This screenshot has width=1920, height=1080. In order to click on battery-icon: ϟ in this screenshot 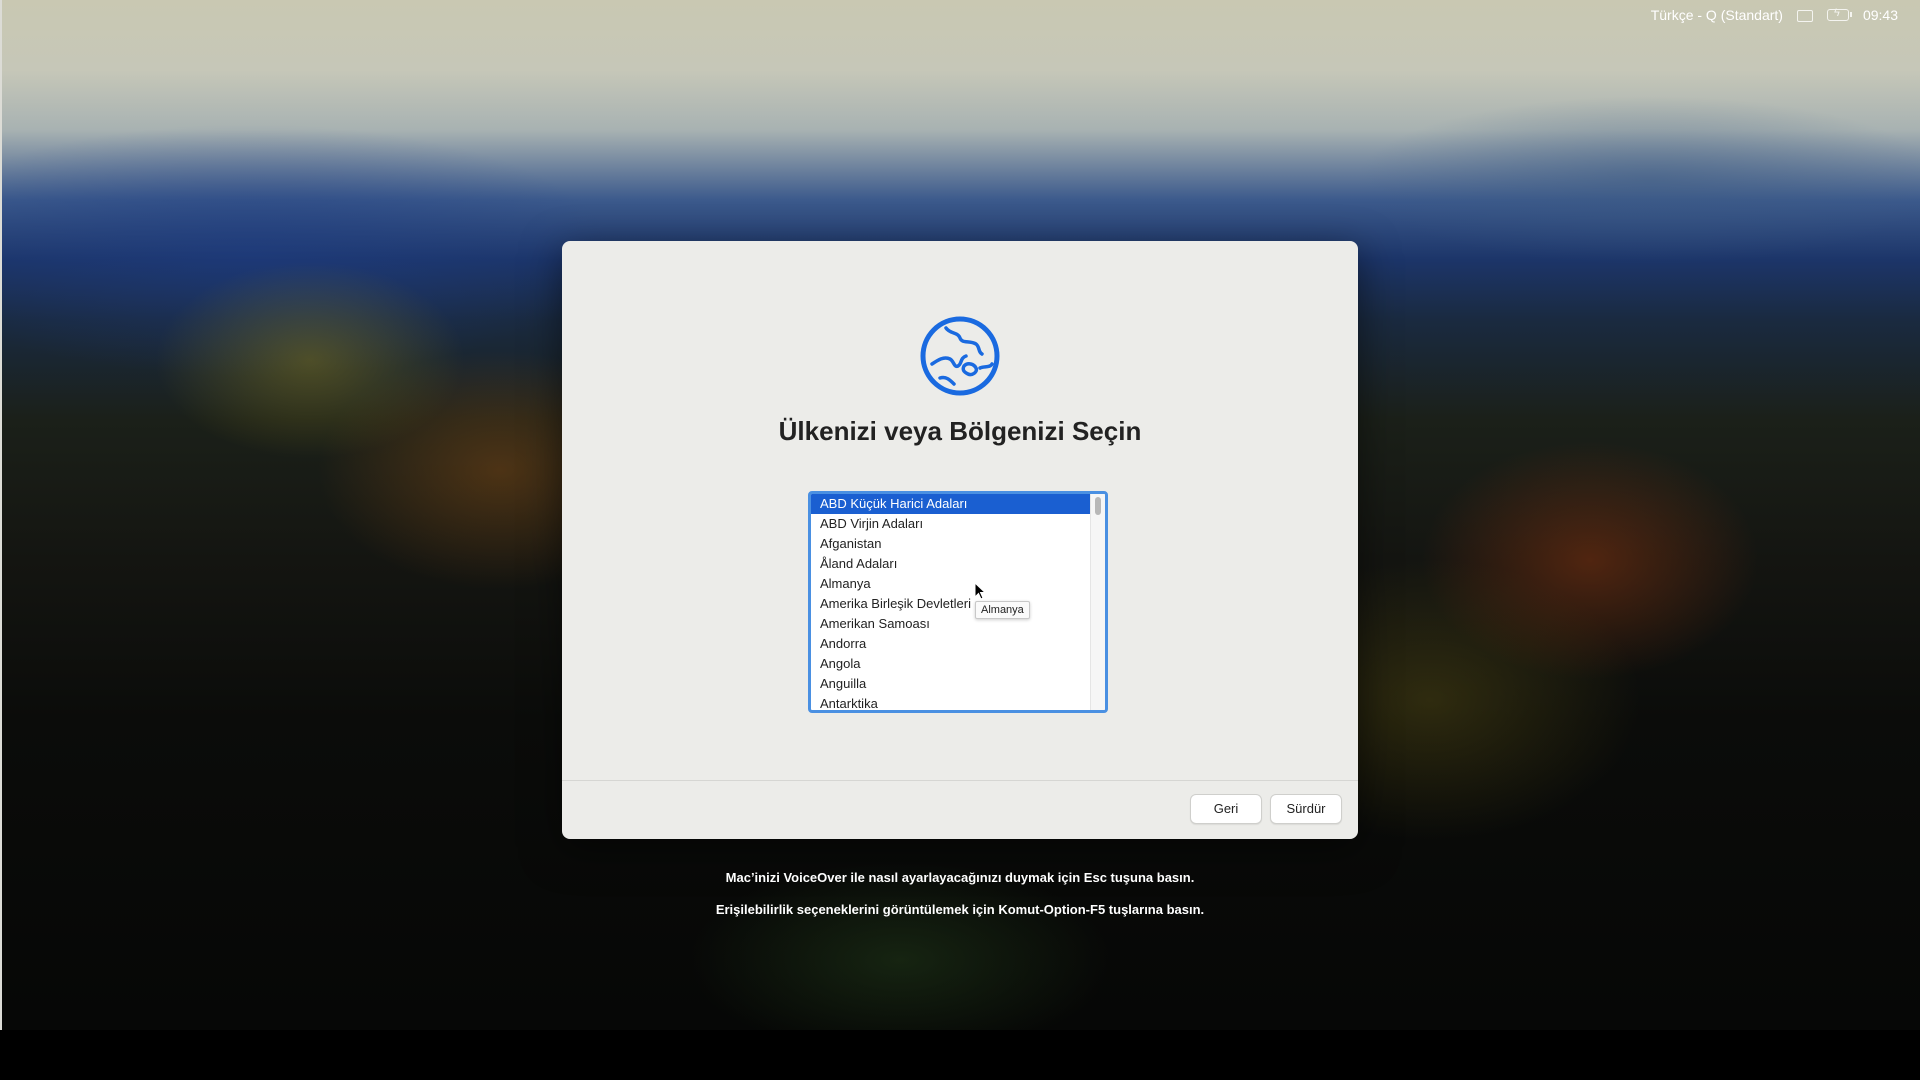, I will do `click(1839, 14)`.